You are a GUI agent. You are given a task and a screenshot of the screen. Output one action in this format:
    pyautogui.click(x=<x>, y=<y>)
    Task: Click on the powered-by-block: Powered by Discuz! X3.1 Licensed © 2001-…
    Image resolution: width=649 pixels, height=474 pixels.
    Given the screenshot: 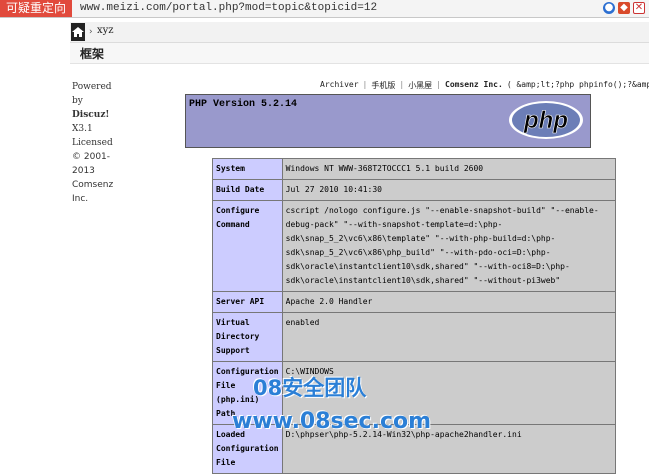 What is the action you would take?
    pyautogui.click(x=102, y=143)
    